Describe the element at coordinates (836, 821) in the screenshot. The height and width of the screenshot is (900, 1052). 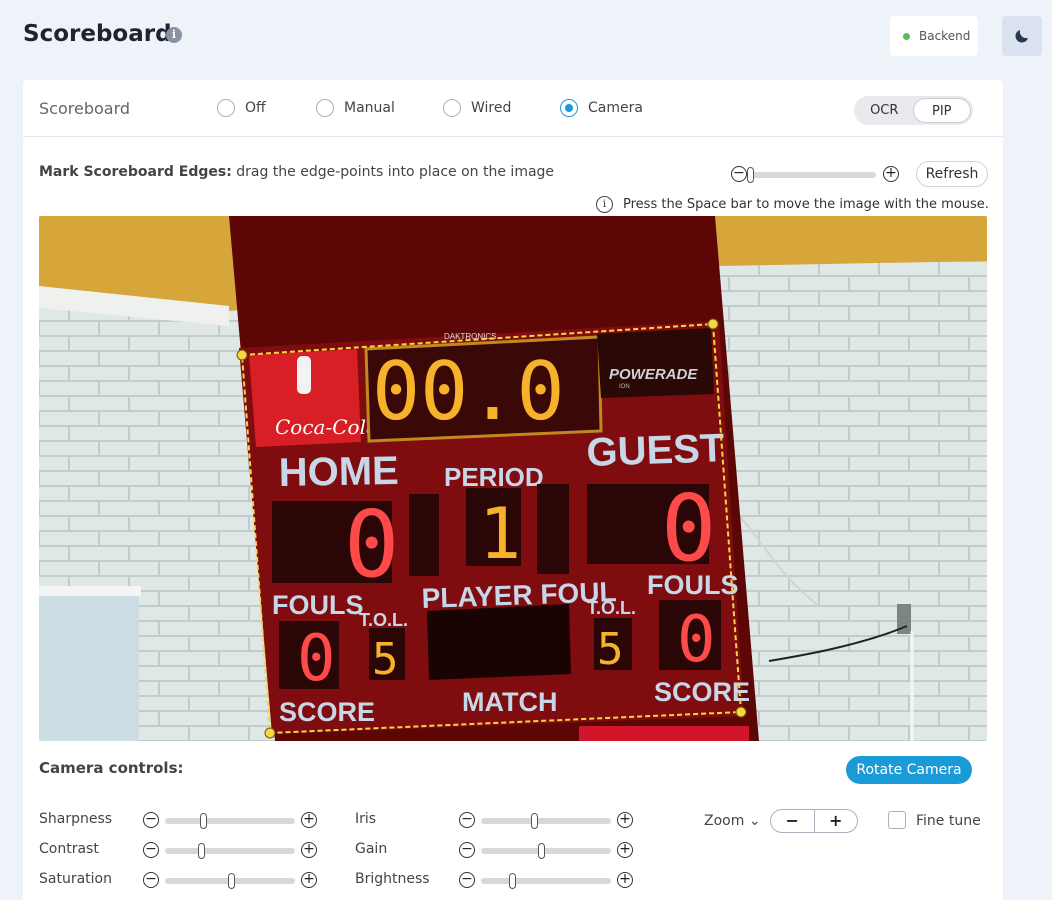
I see `zoom-plus-button: +` at that location.